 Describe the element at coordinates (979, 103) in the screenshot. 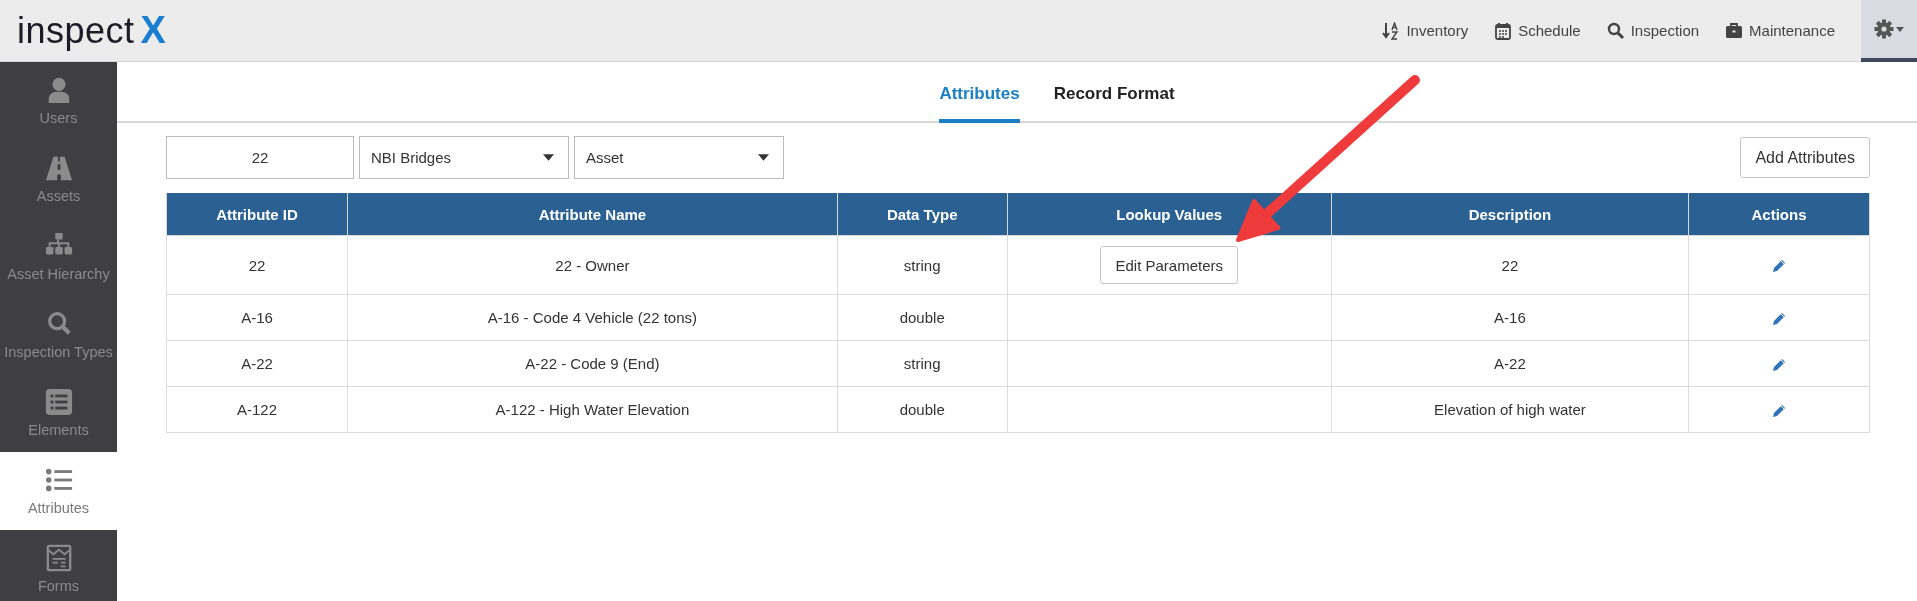

I see `tab: Attributes` at that location.